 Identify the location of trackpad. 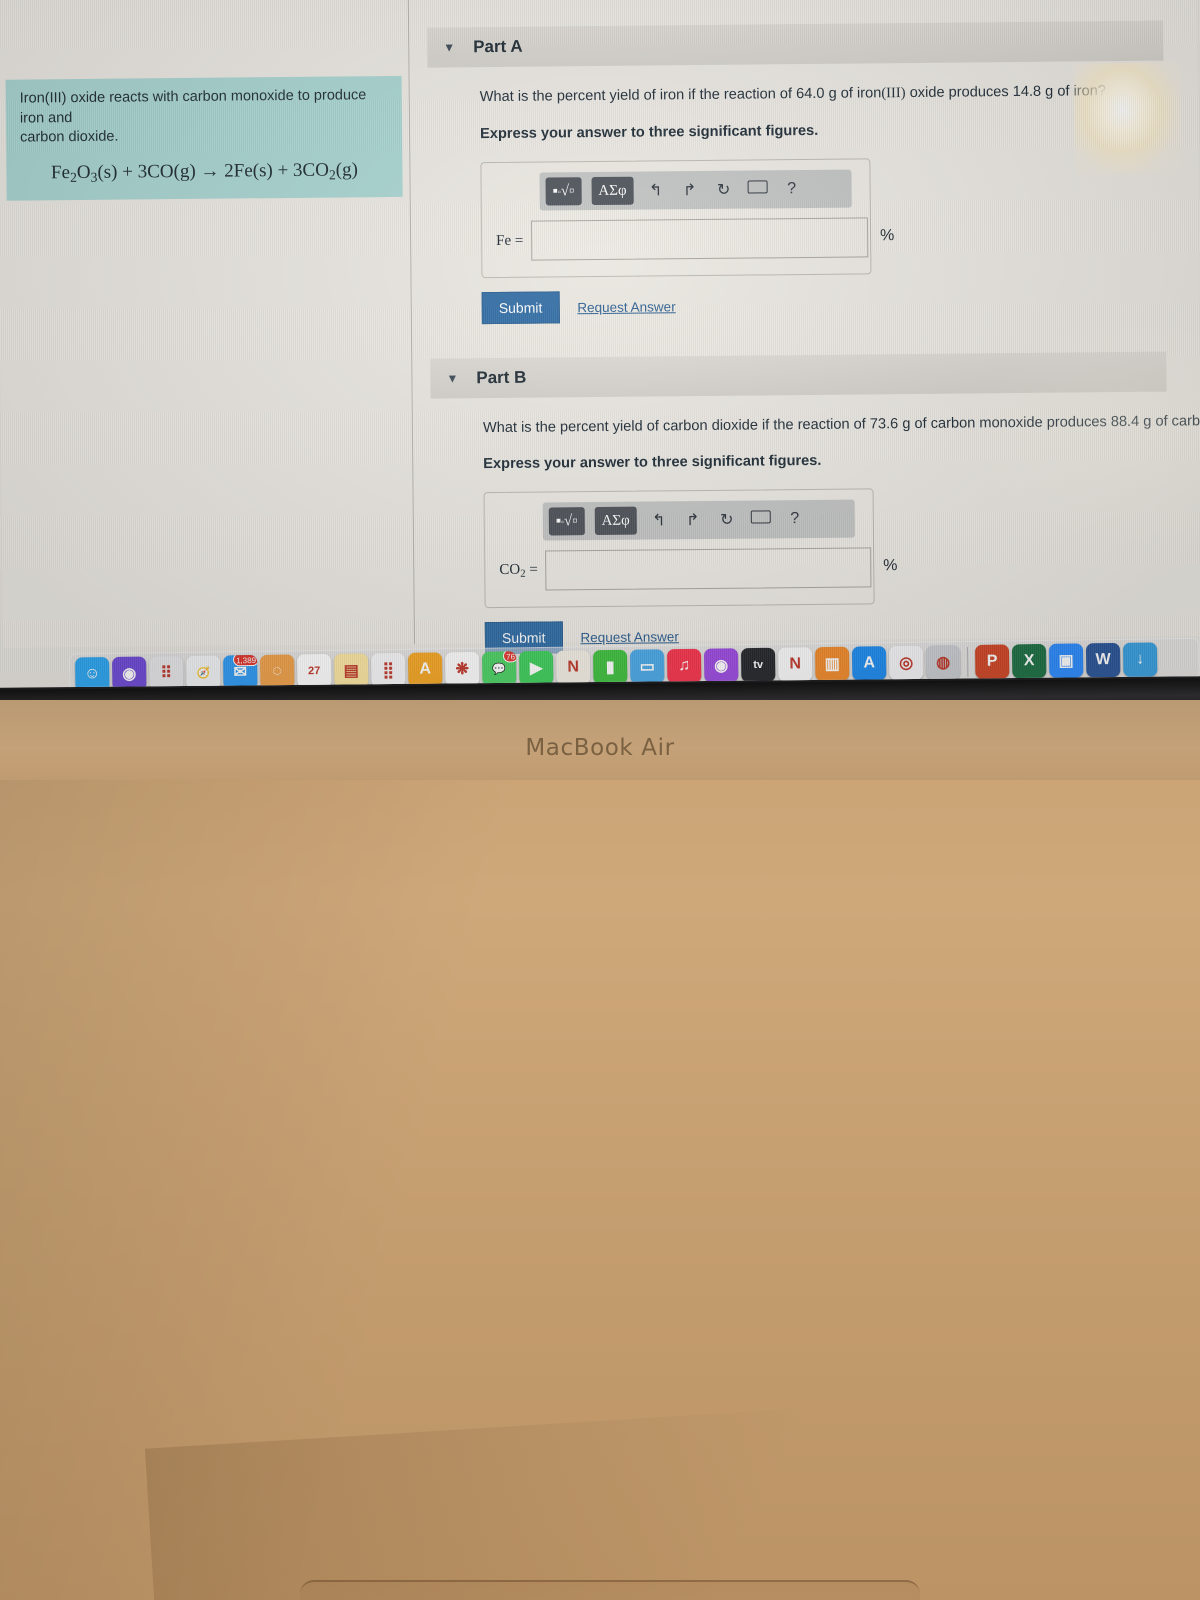
(610, 1590).